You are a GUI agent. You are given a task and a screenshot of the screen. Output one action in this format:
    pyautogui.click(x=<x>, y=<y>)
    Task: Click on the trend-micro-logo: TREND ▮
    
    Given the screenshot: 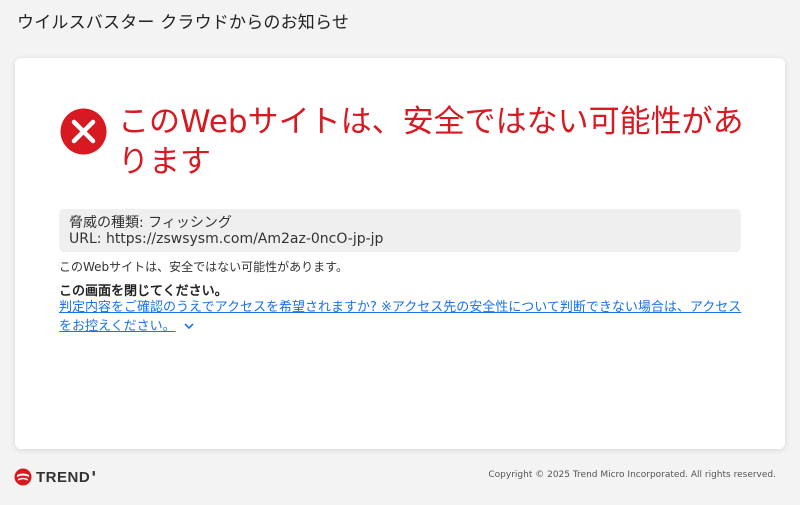 What is the action you would take?
    pyautogui.click(x=54, y=477)
    